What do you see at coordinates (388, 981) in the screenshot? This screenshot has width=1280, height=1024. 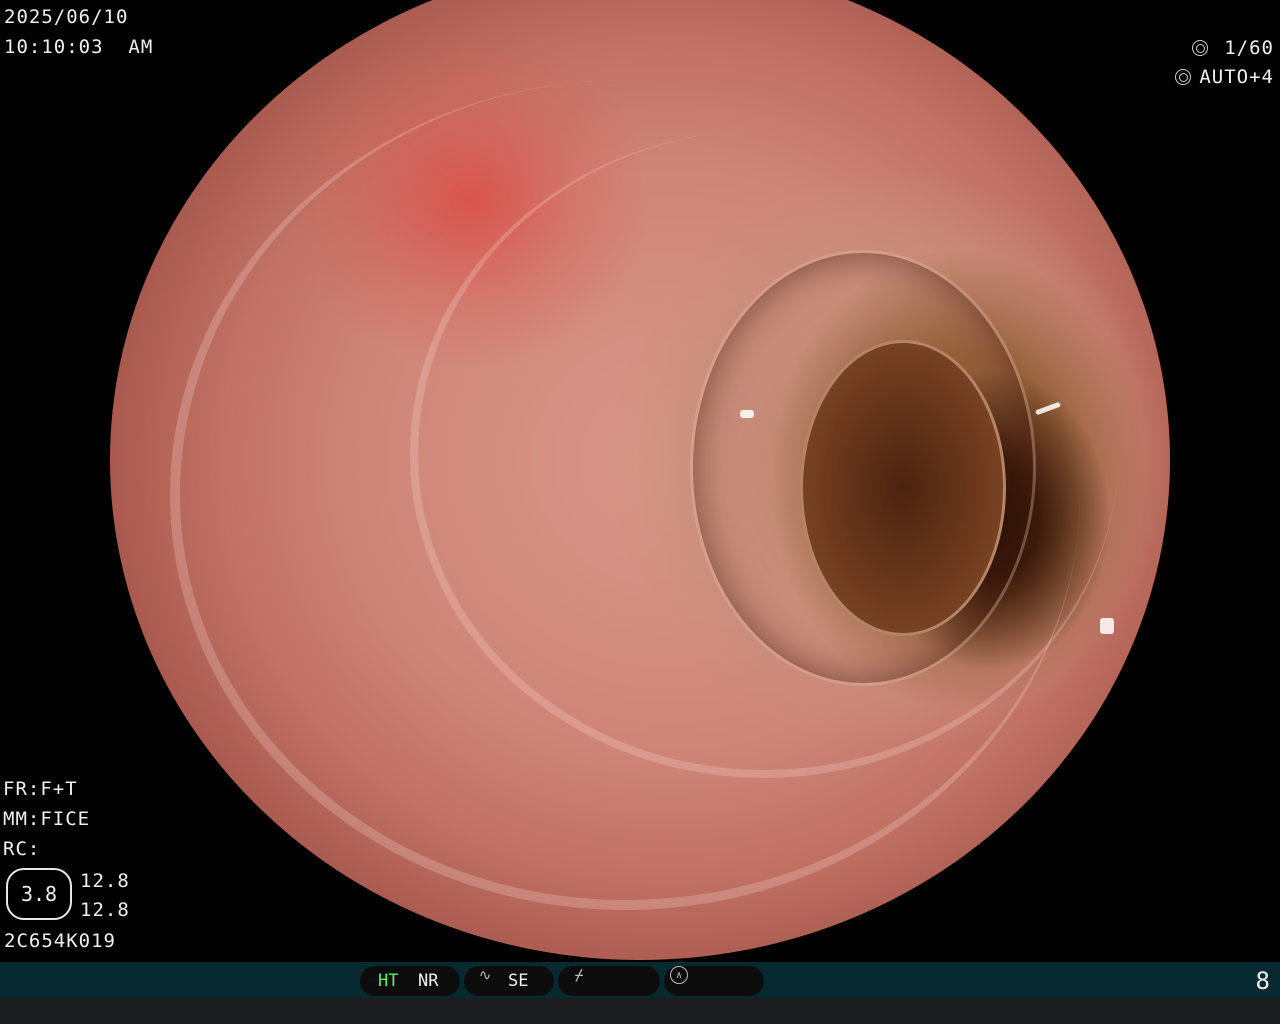 I see `ht-label: HT` at bounding box center [388, 981].